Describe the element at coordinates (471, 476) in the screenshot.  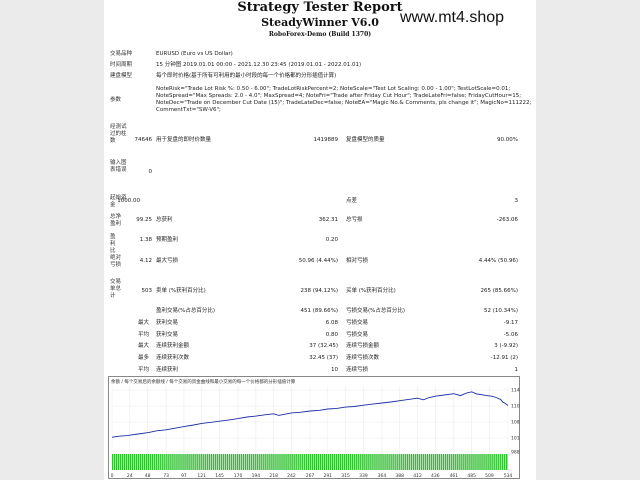
I see `x-tick-label: 485` at that location.